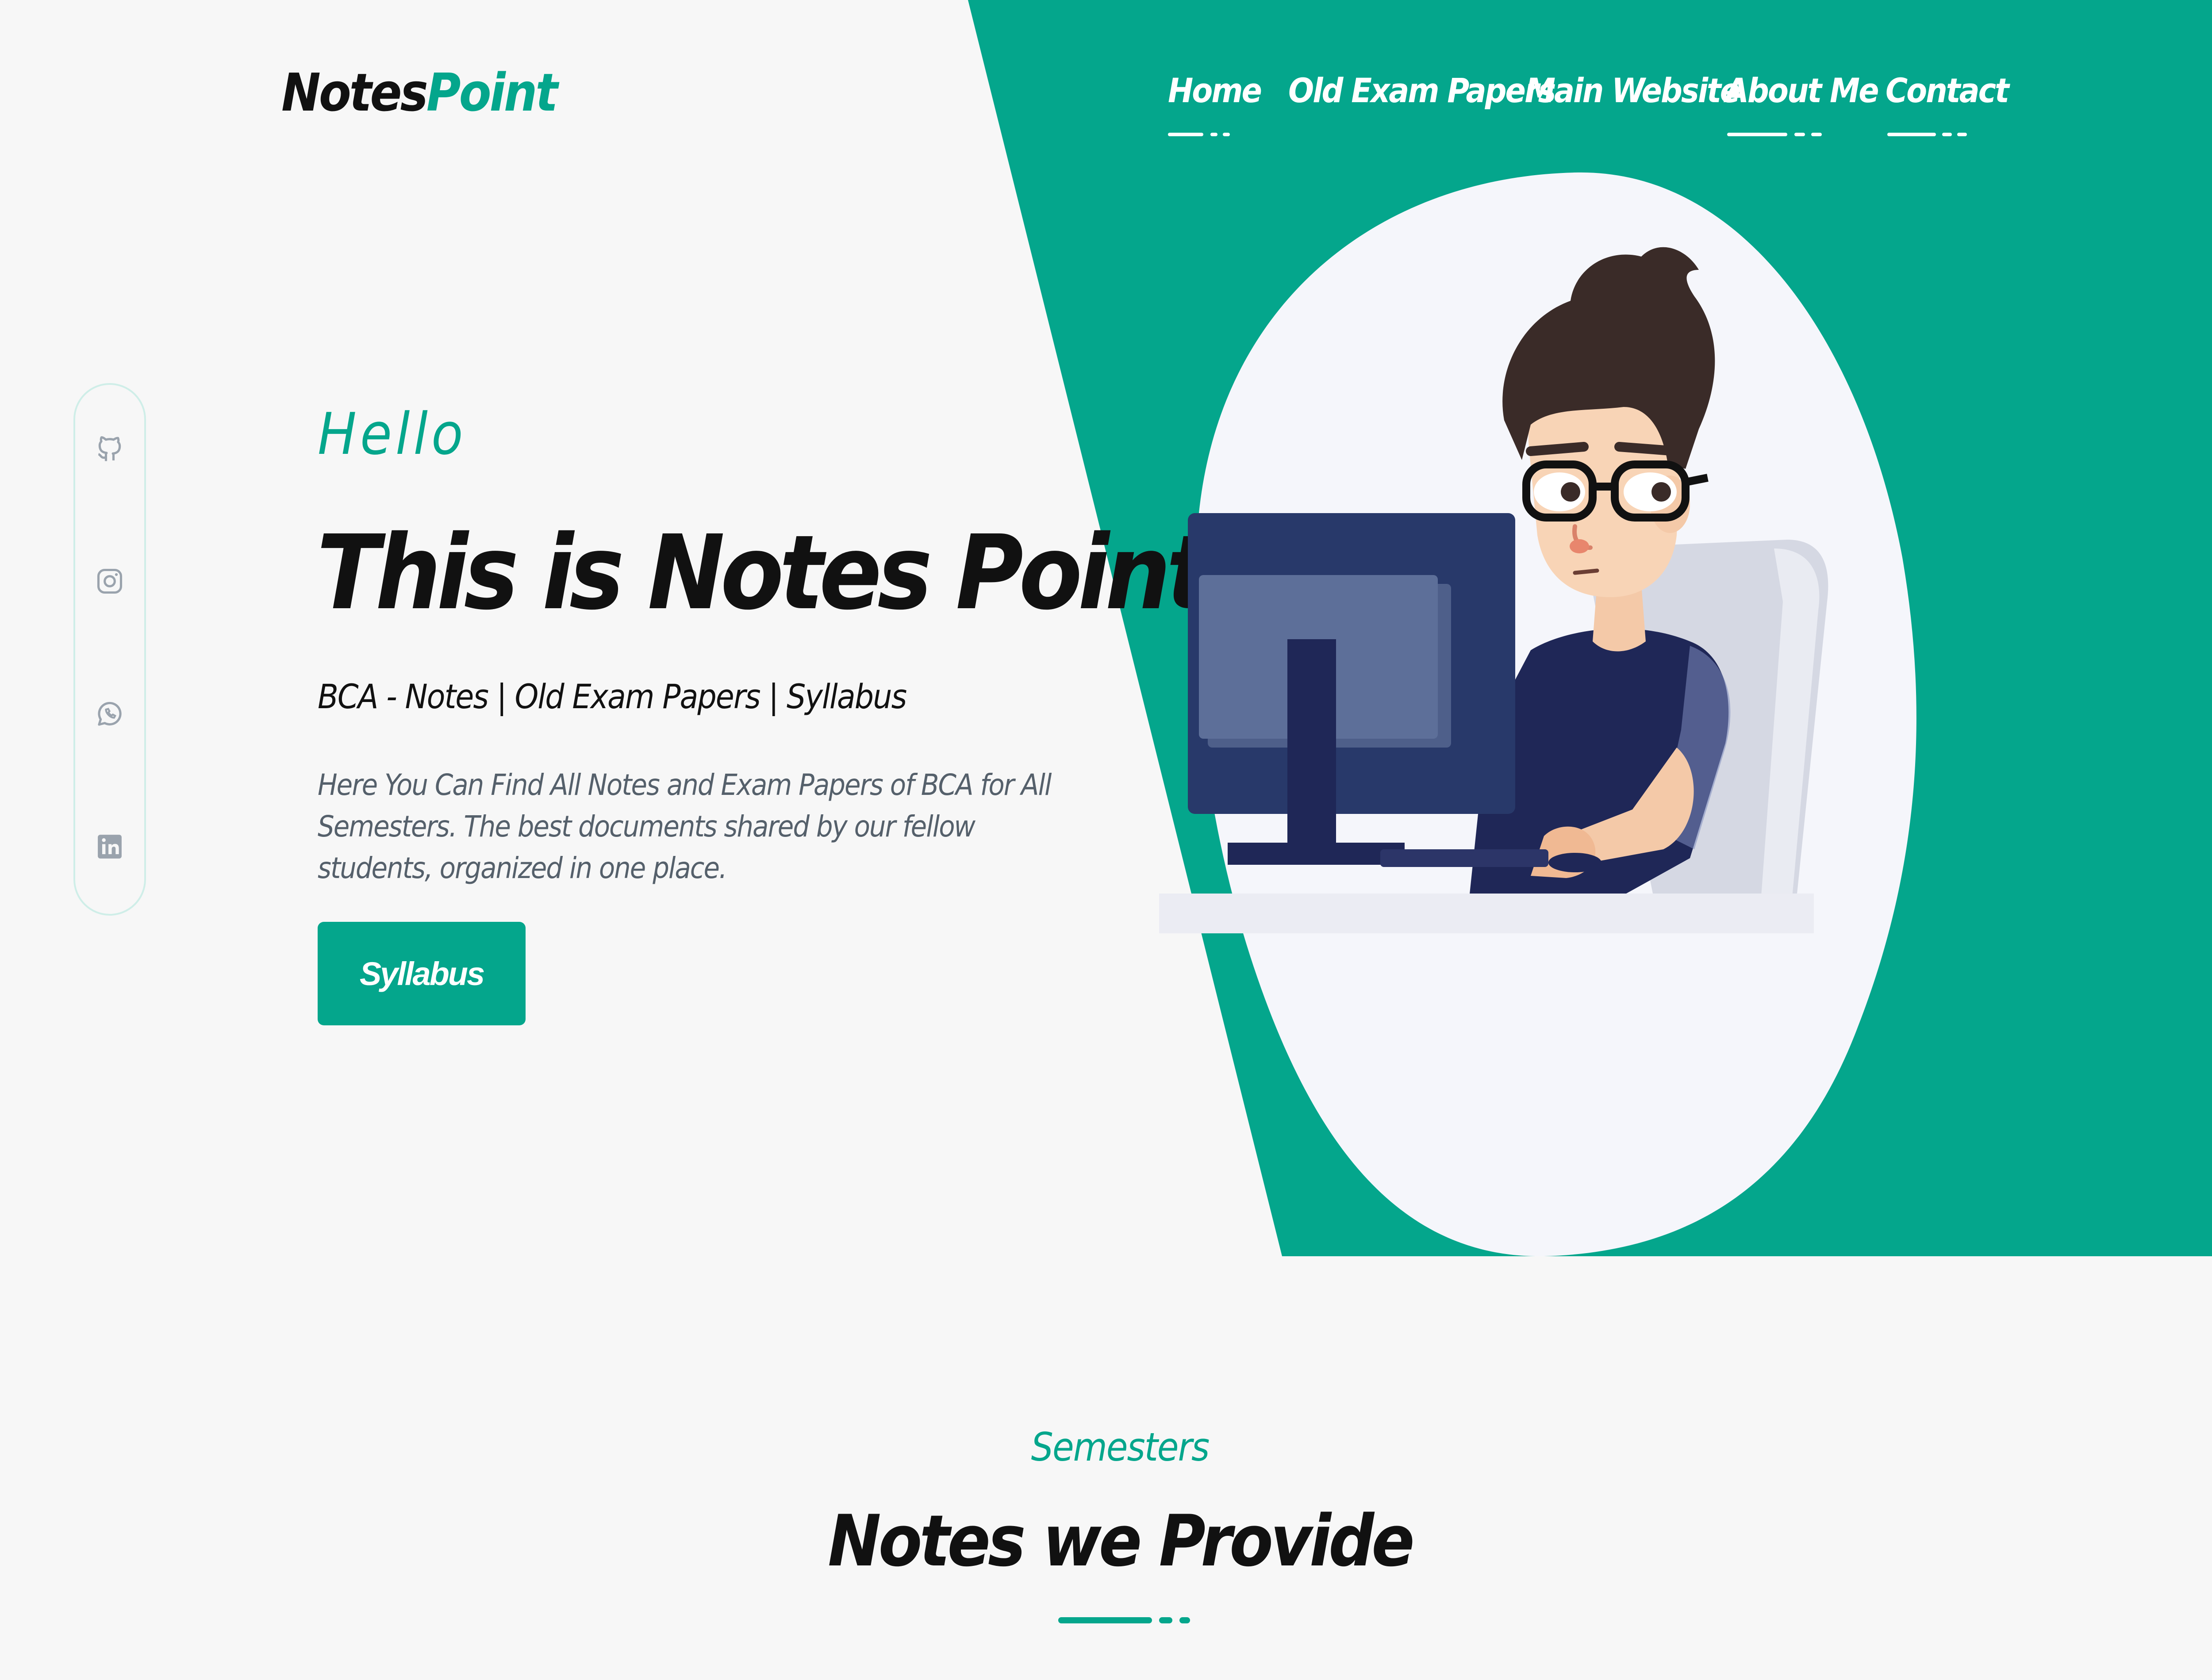 Image resolution: width=2212 pixels, height=1680 pixels. Describe the element at coordinates (764, 573) in the screenshot. I see `hero-title: This is Notes Point` at that location.